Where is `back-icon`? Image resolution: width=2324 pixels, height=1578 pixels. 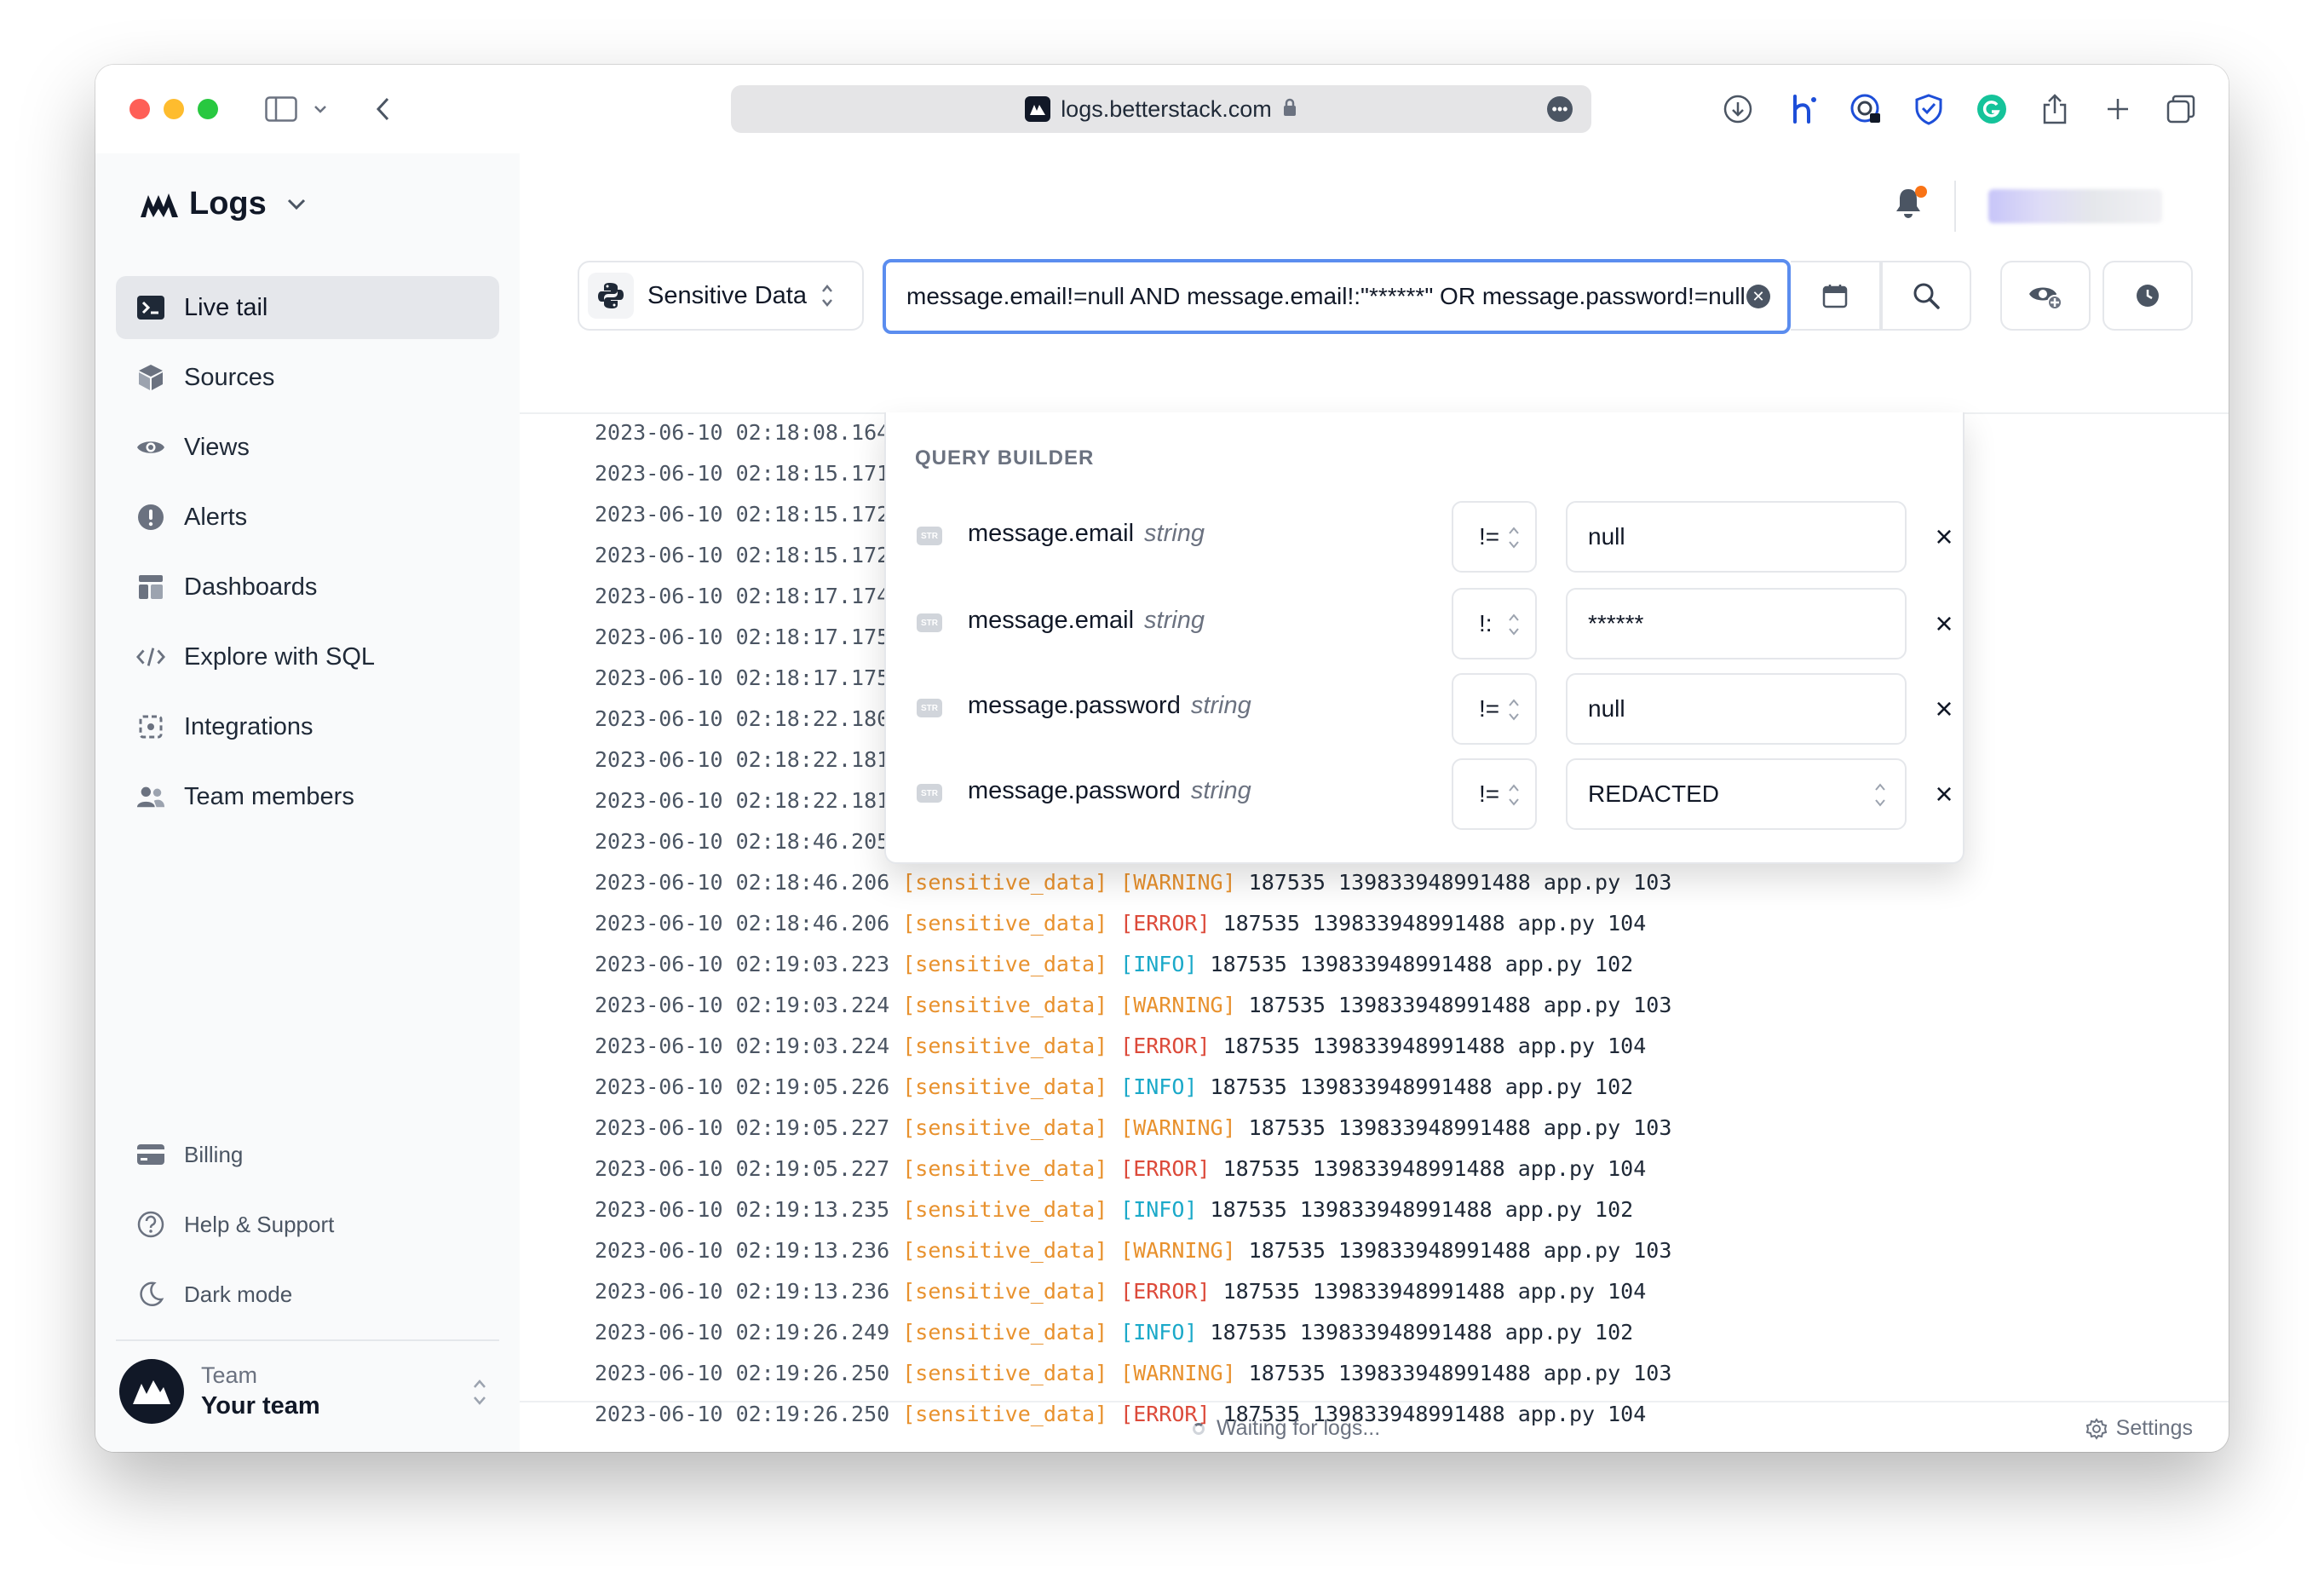
back-icon is located at coordinates (382, 109).